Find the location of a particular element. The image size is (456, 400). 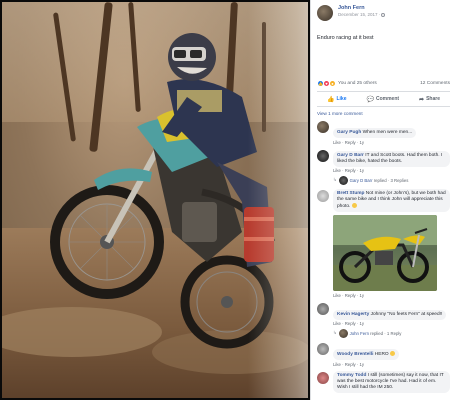

share-label: Share is located at coordinates (433, 99).